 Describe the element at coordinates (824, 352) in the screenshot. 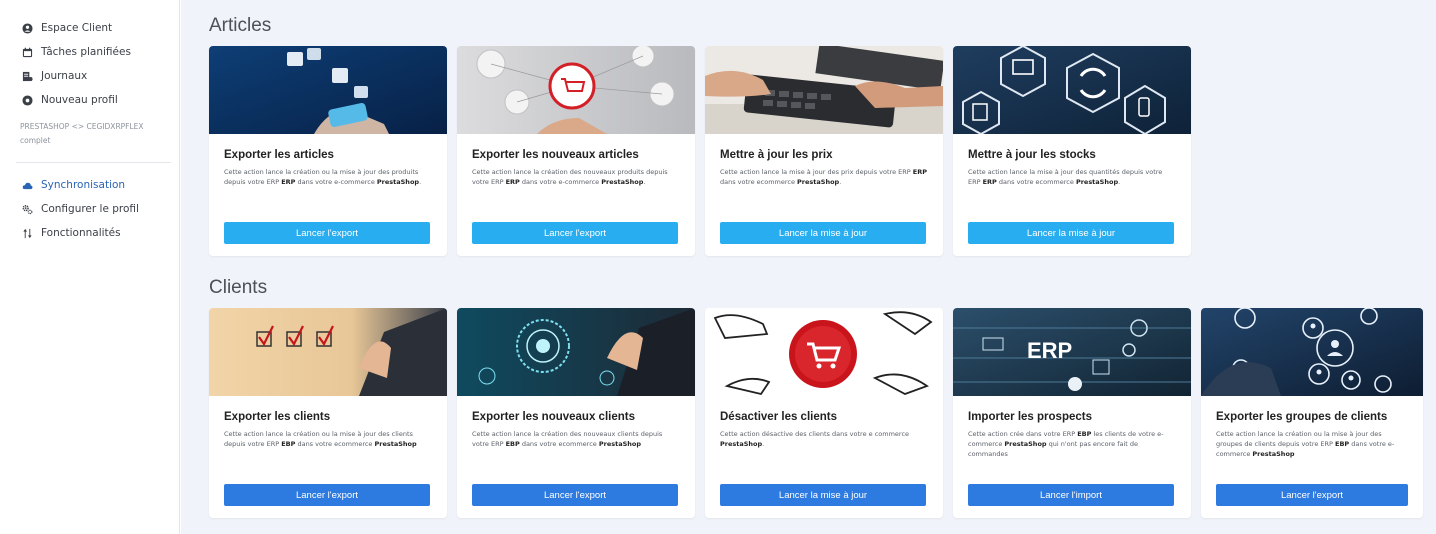

I see `red-cart-hands-image` at that location.